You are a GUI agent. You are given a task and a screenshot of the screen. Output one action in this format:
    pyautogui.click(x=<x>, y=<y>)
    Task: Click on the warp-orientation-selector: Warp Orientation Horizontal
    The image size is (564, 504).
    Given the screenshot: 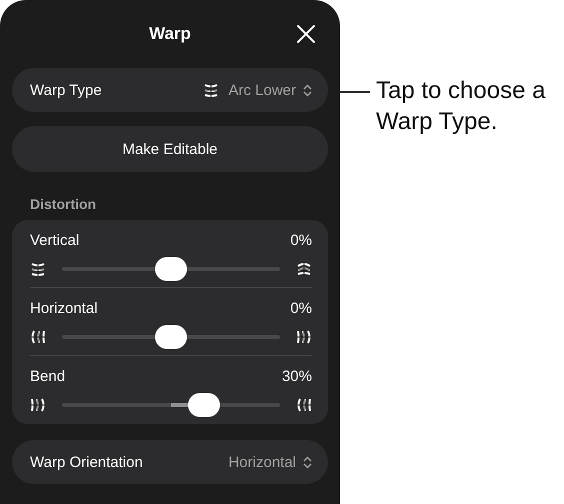 What is the action you would take?
    pyautogui.click(x=170, y=462)
    